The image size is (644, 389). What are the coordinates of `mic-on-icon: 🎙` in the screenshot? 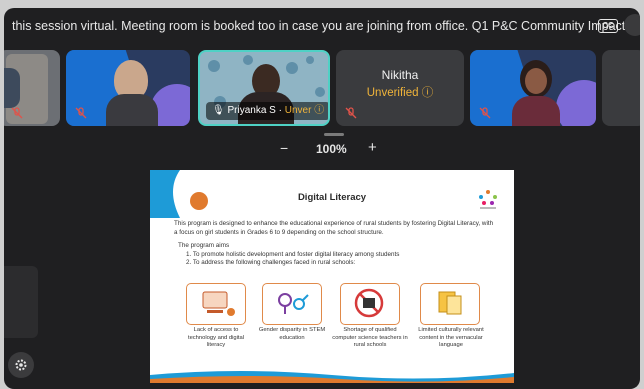 It's located at (218, 110).